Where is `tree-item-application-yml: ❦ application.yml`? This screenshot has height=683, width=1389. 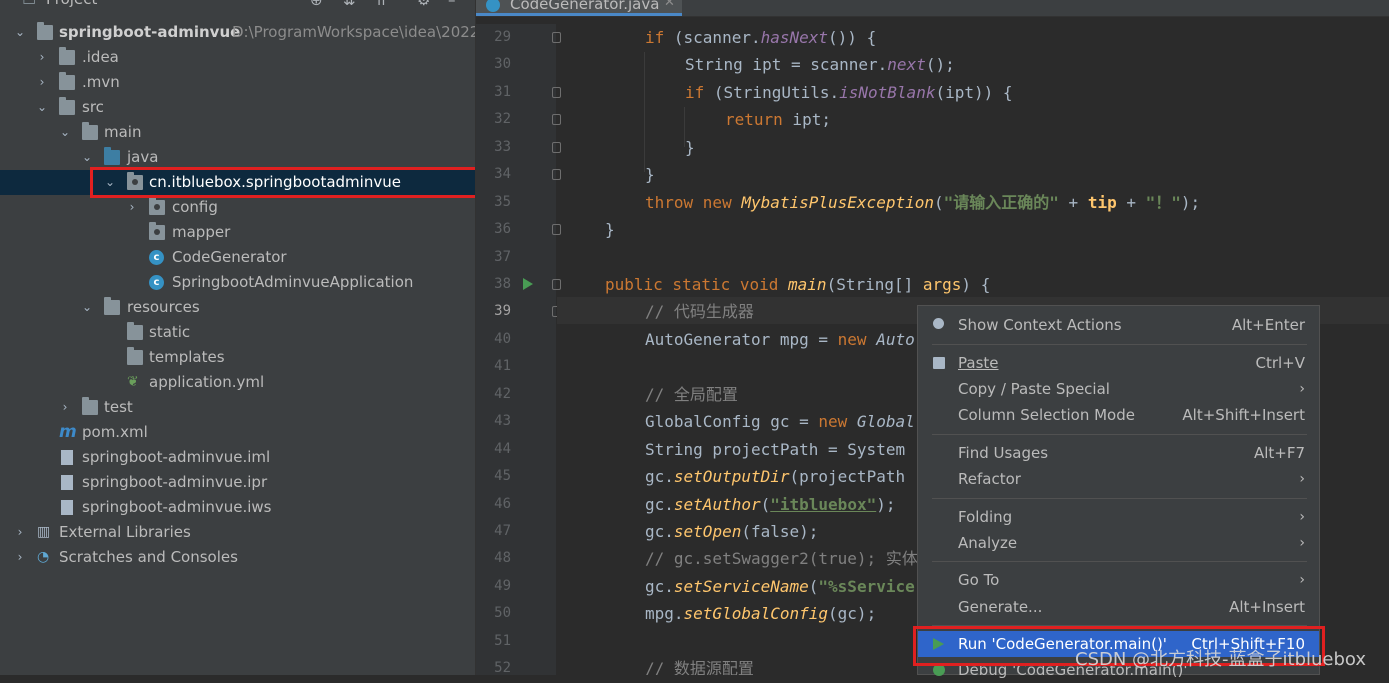 tree-item-application-yml: ❦ application.yml is located at coordinates (237, 382).